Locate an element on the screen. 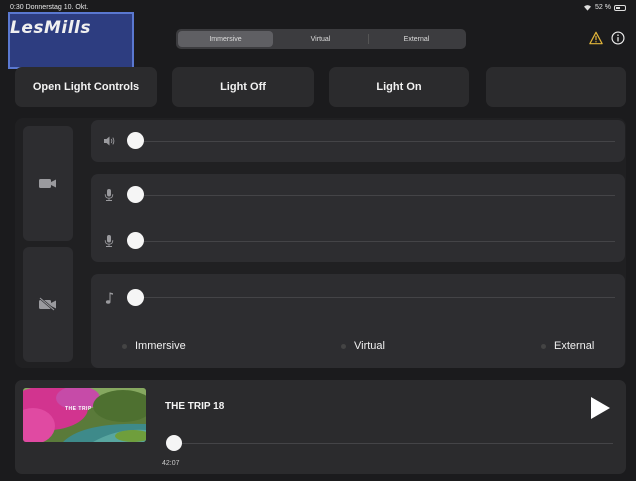 This screenshot has width=636, height=481. source-option-label: Immersive is located at coordinates (160, 346).